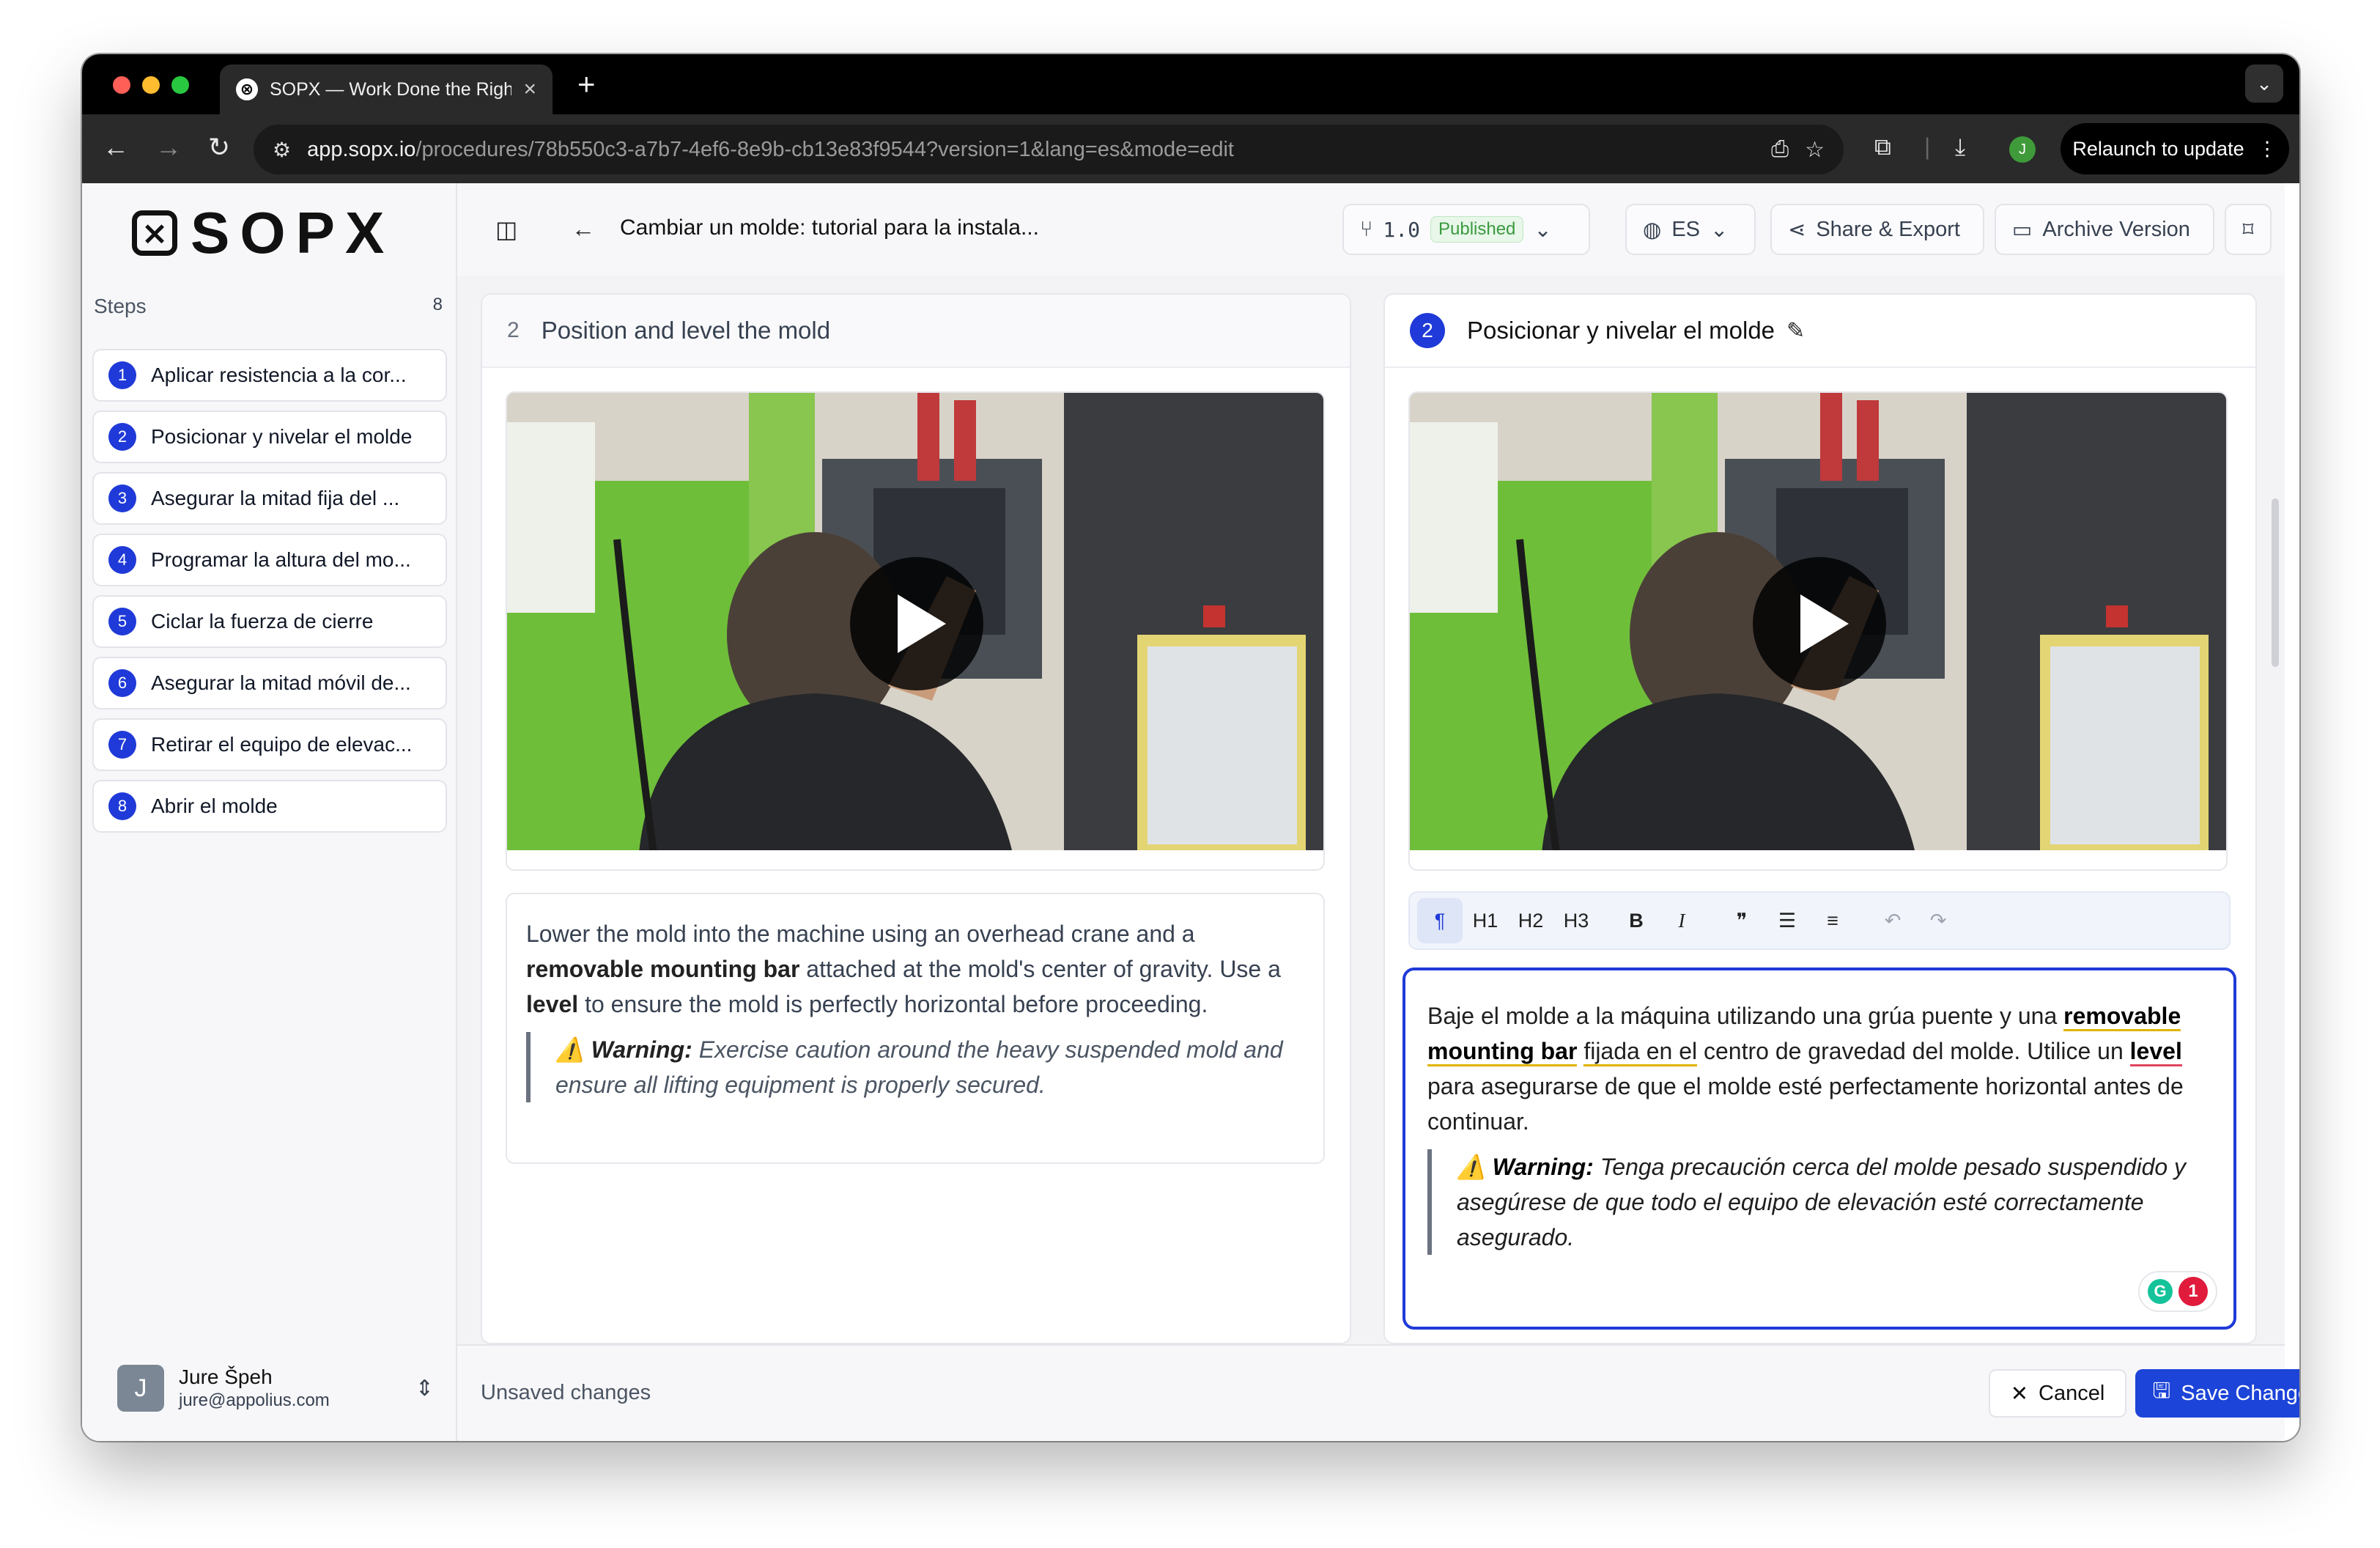  I want to click on archive-icon: ▭, so click(2022, 230).